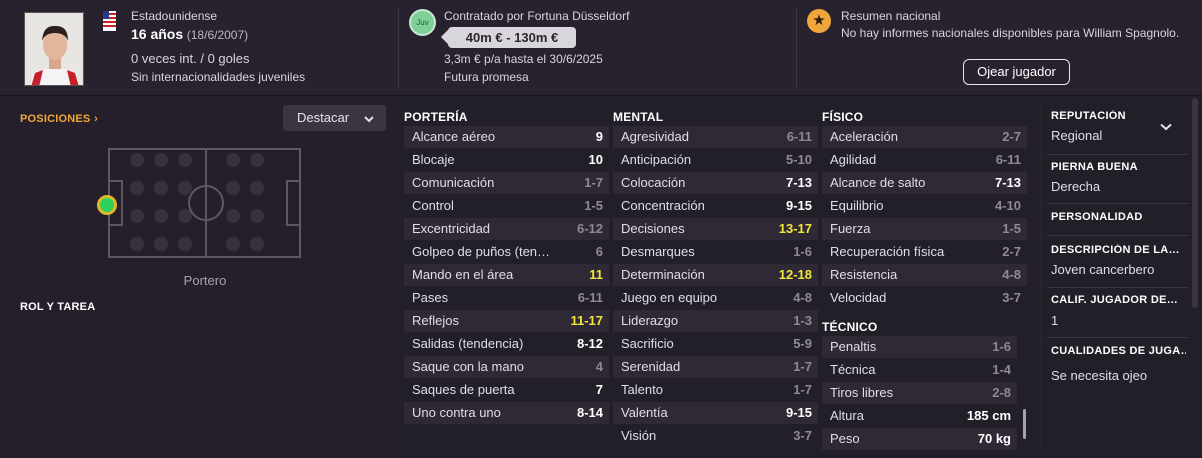 The image size is (1202, 458). I want to click on attribute-row: Blocaje 10, so click(506, 160).